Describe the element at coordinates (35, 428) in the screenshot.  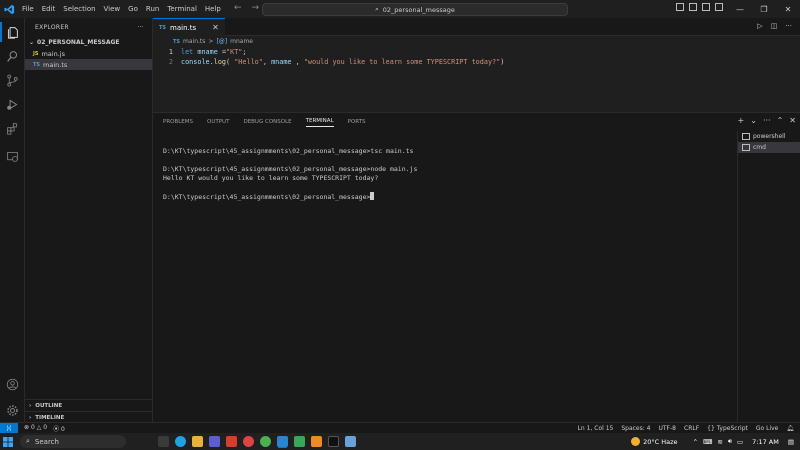
I see `problems-status: ⊗ 0 △ 0` at that location.